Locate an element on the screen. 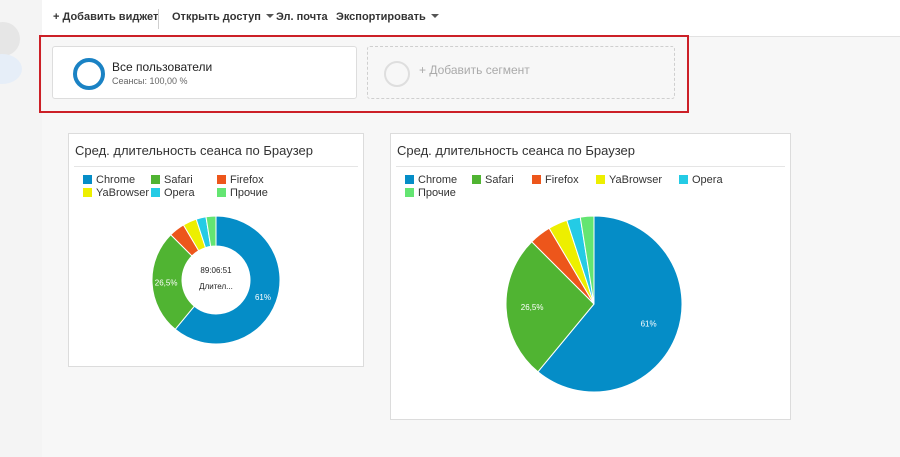  pie-slice-firefox is located at coordinates (563, 266).